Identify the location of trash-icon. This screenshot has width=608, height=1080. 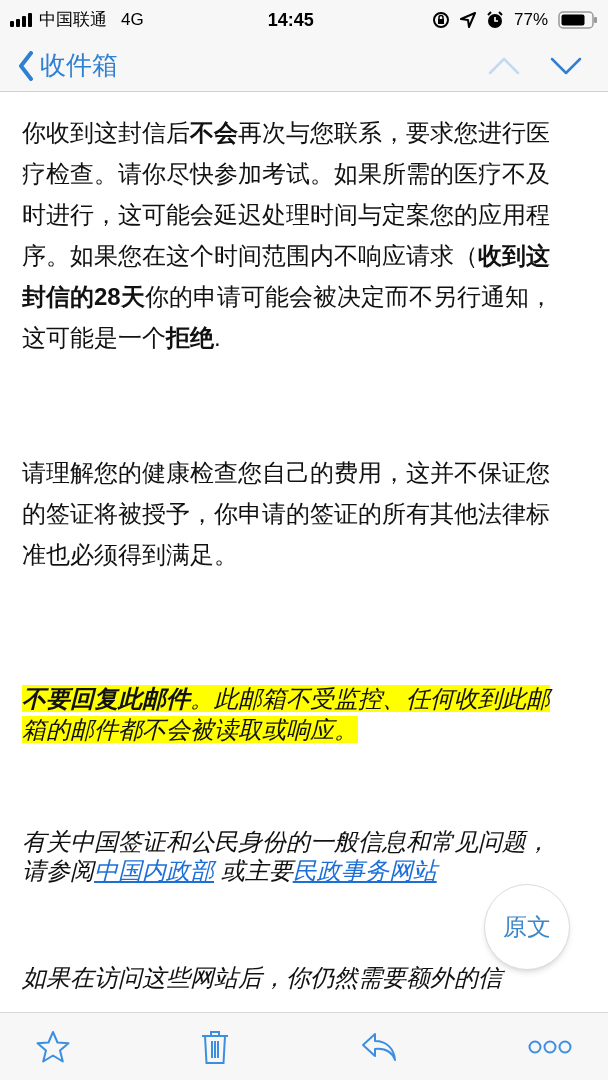
(215, 1046).